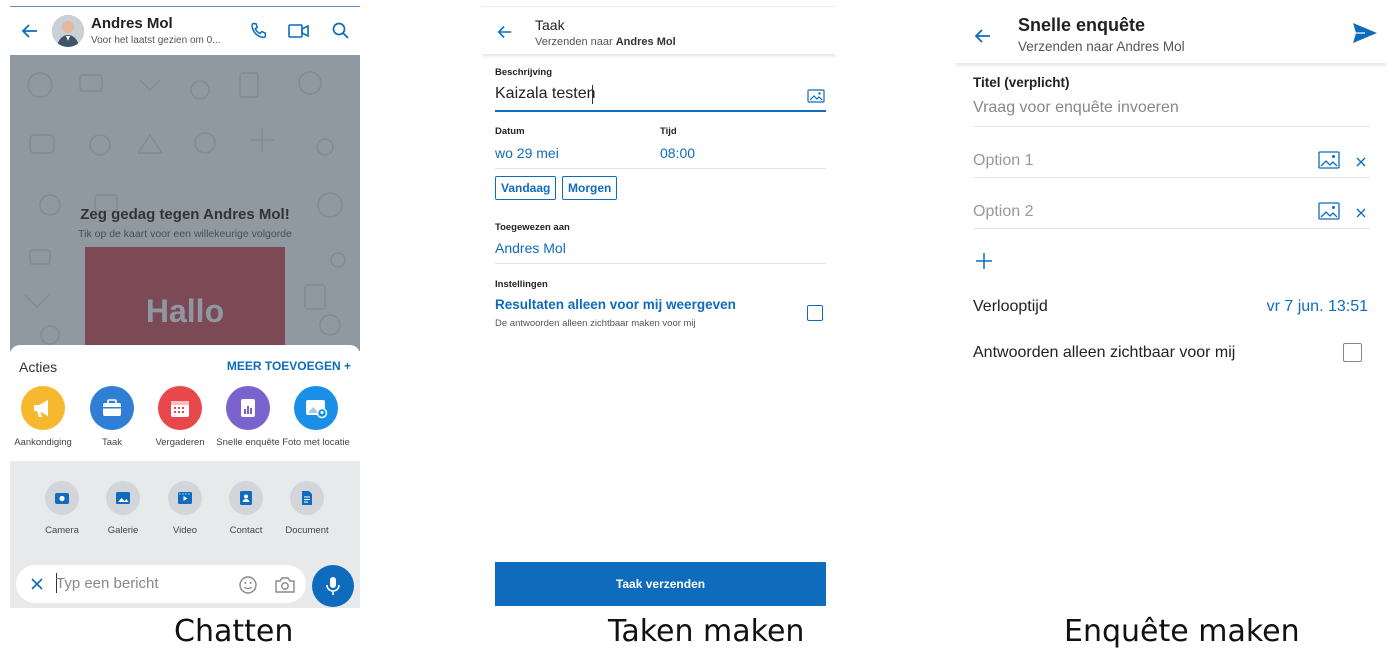 Image resolution: width=1387 pixels, height=661 pixels. What do you see at coordinates (1182, 631) in the screenshot?
I see `caption-poll: Enquête maken` at bounding box center [1182, 631].